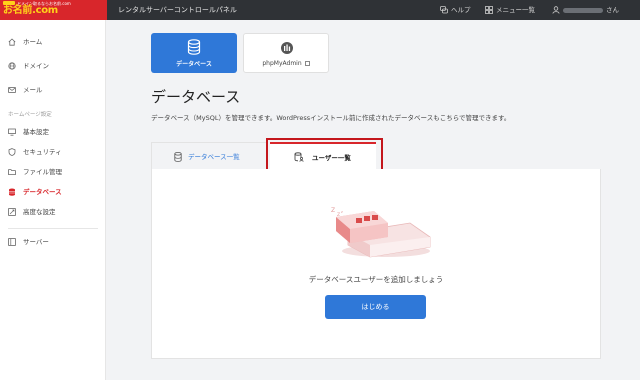 This screenshot has width=640, height=380. I want to click on external-link-icon, so click(307, 63).